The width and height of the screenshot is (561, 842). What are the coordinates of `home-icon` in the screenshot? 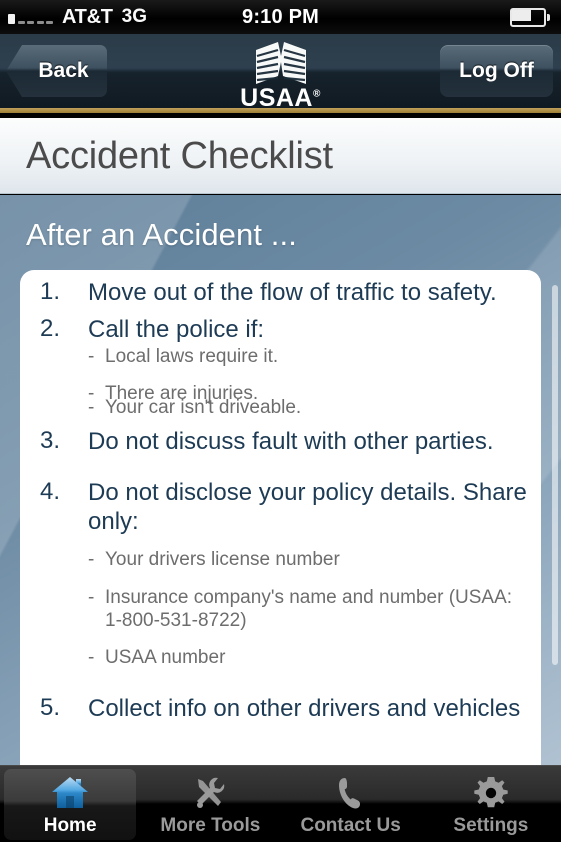 It's located at (70, 793).